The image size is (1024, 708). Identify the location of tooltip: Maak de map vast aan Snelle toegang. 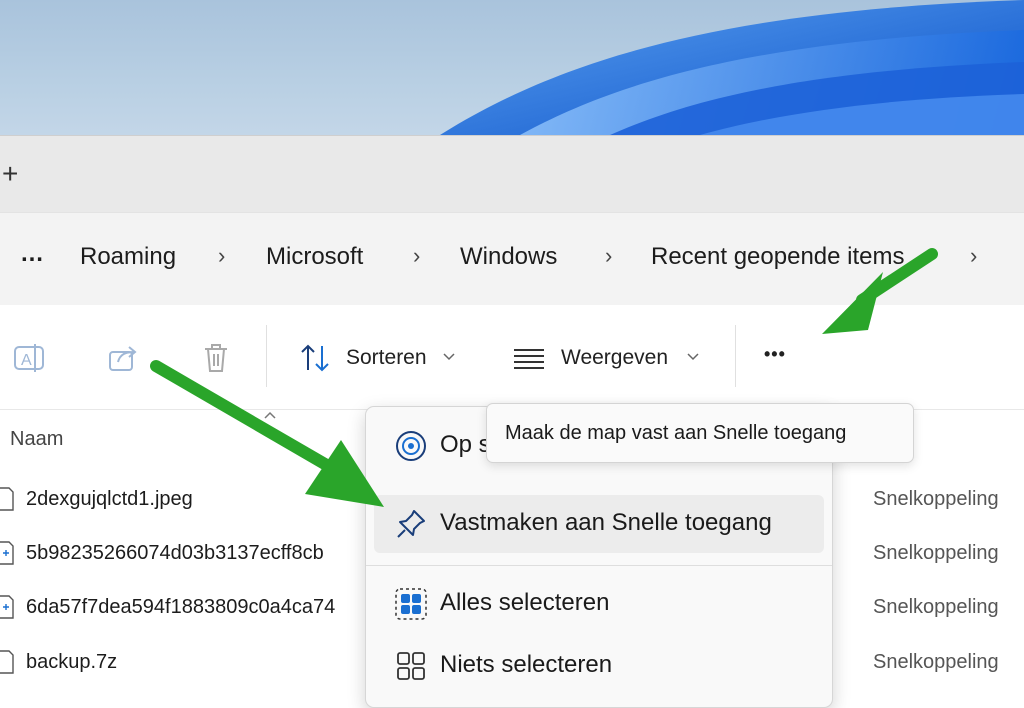
(700, 433).